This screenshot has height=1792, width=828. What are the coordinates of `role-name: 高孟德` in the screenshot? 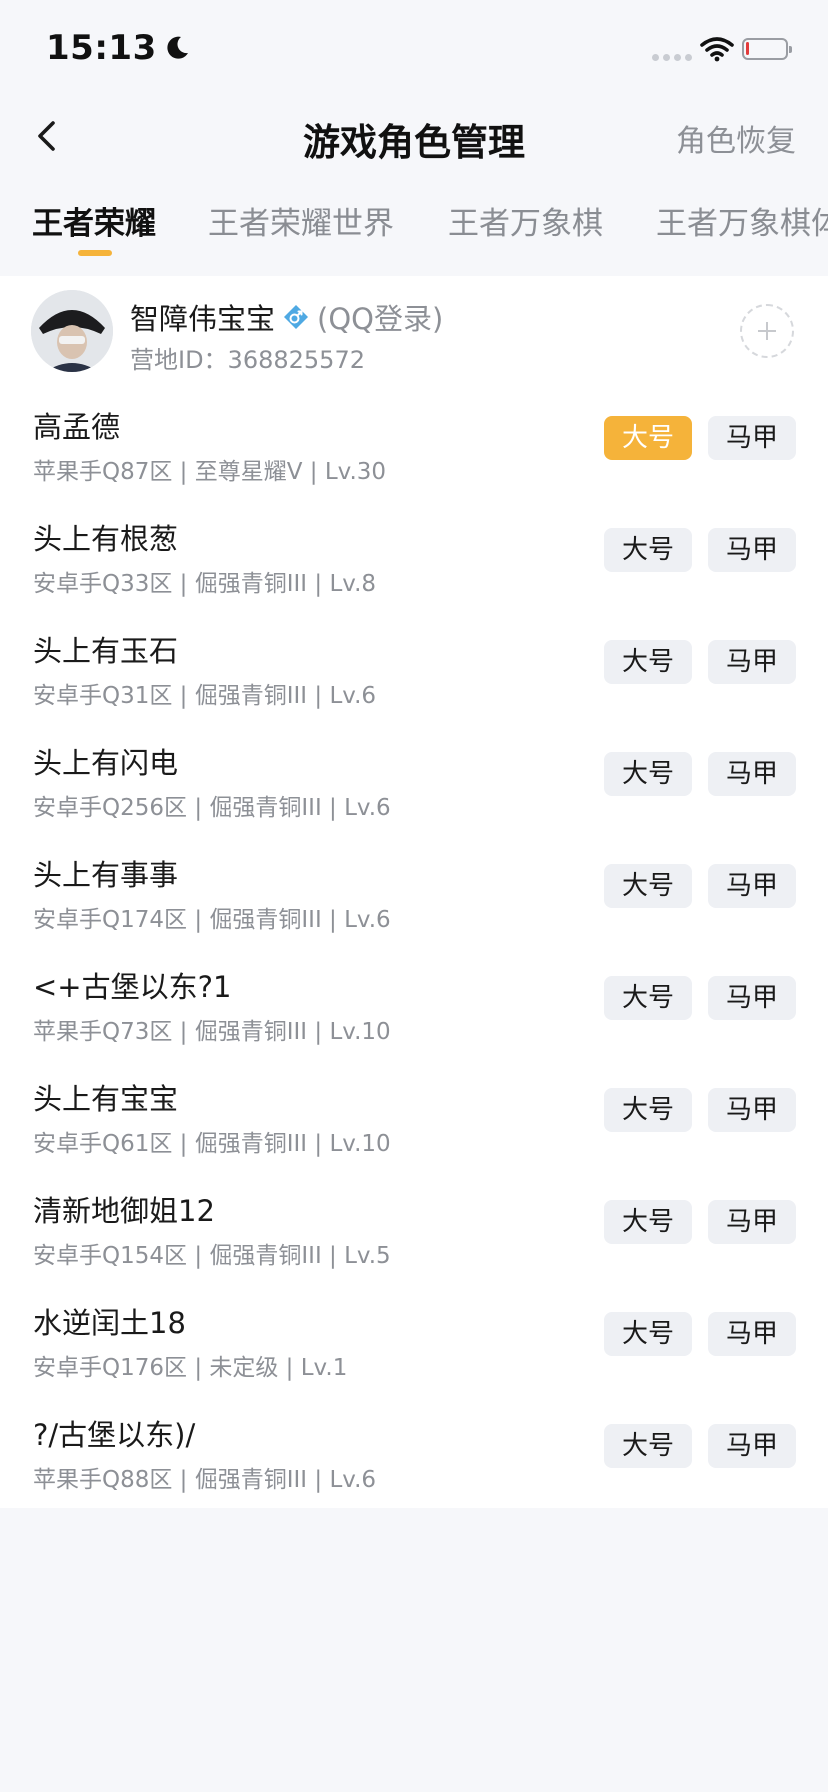 It's located at (77, 427).